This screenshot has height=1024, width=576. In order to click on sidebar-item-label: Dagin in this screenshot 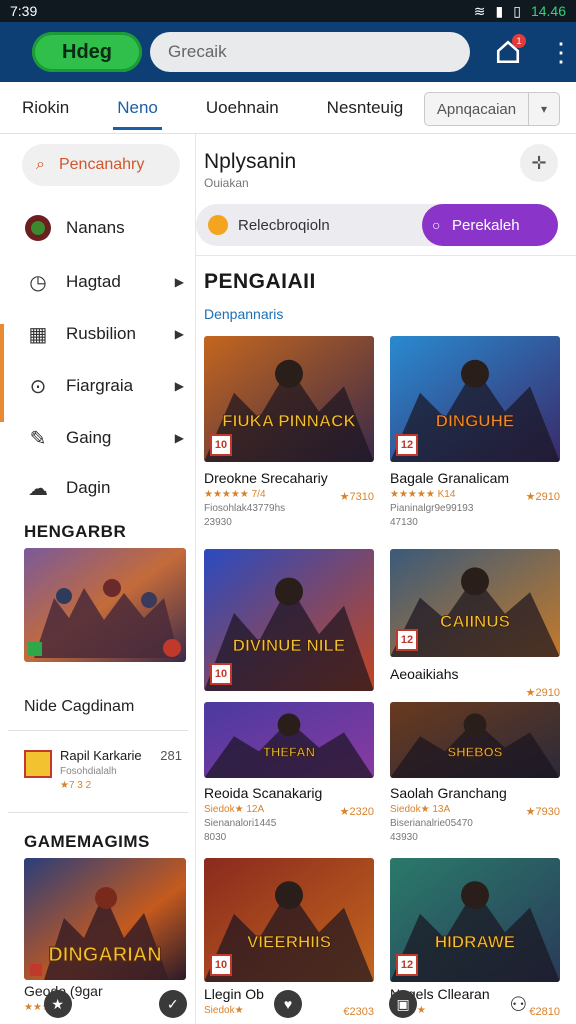, I will do `click(88, 487)`.